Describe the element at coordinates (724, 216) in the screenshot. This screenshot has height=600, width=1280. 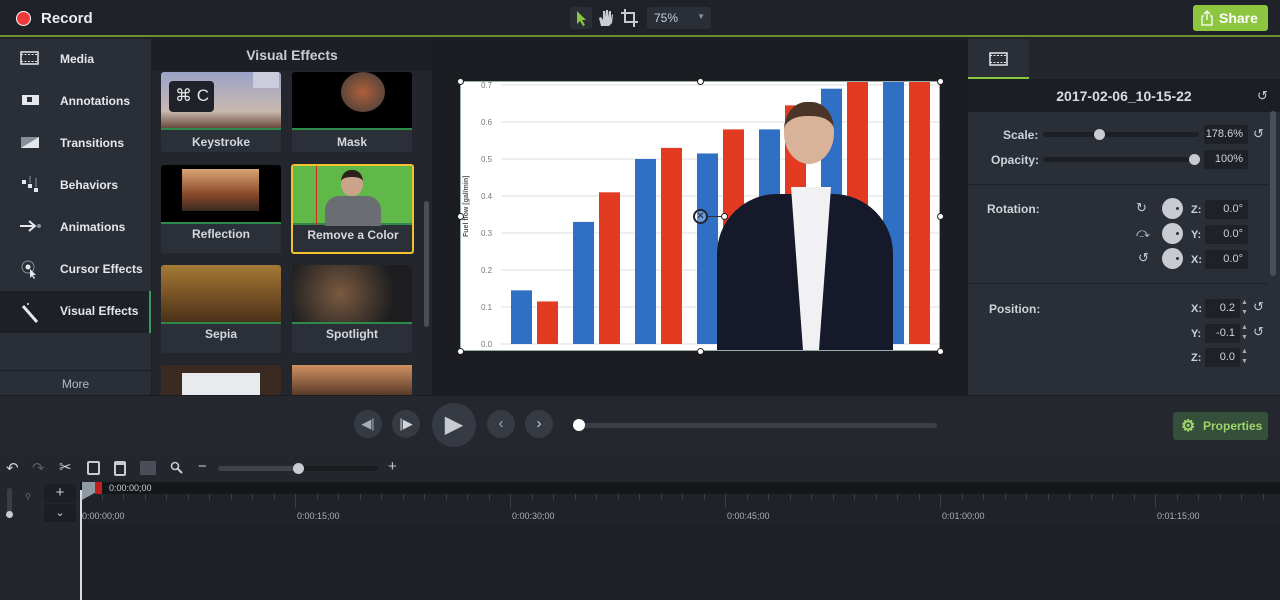
I see `rotation-handle` at that location.